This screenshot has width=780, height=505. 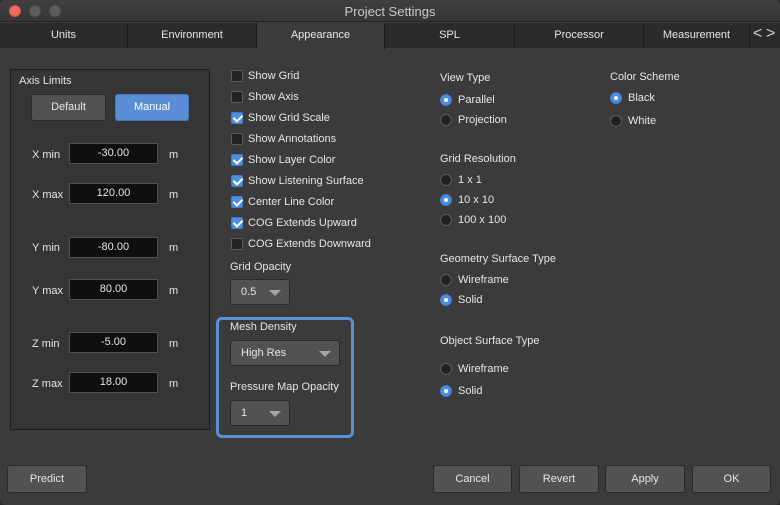 I want to click on pressure-map-opacity-value: 1, so click(x=244, y=413).